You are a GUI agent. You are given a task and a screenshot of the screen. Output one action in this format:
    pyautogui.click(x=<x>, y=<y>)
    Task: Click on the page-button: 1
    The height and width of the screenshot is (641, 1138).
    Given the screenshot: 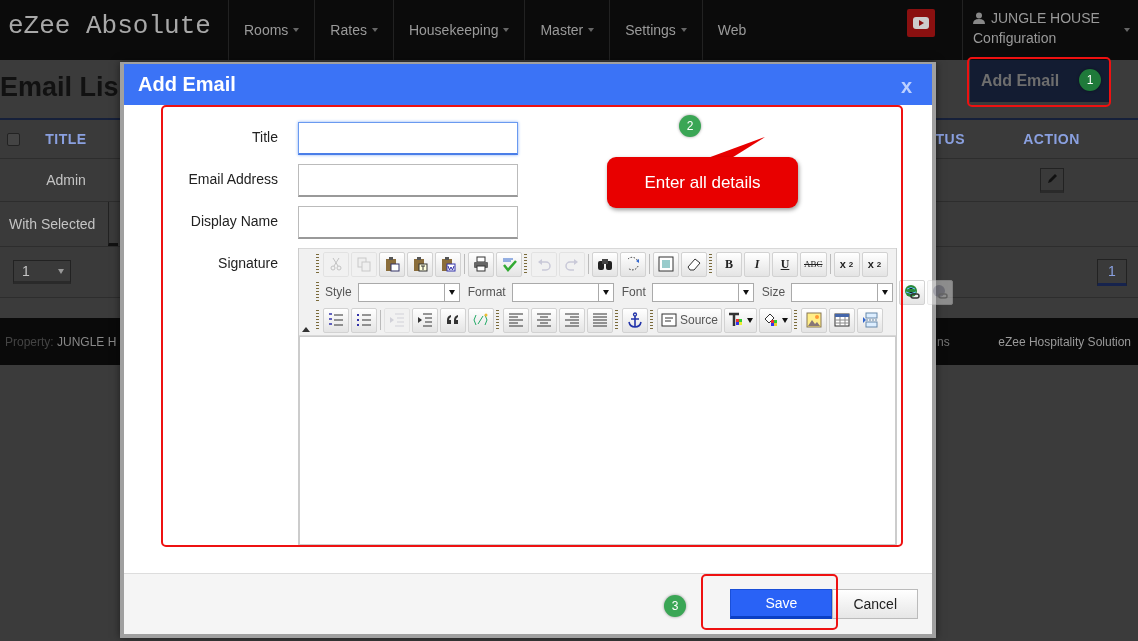 What is the action you would take?
    pyautogui.click(x=1112, y=272)
    